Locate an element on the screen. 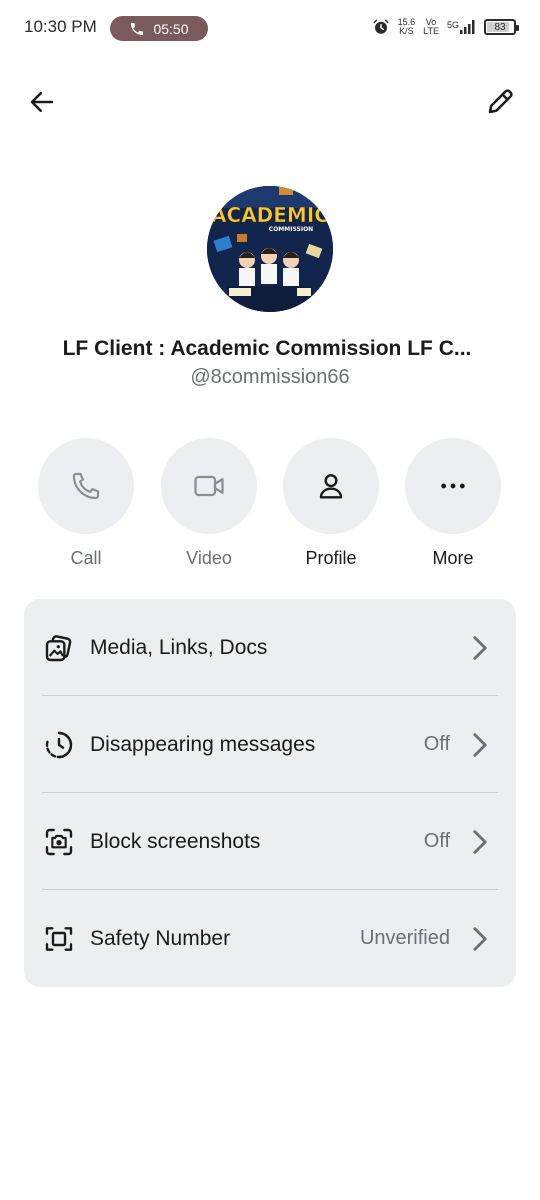  call-label: Call is located at coordinates (86, 558).